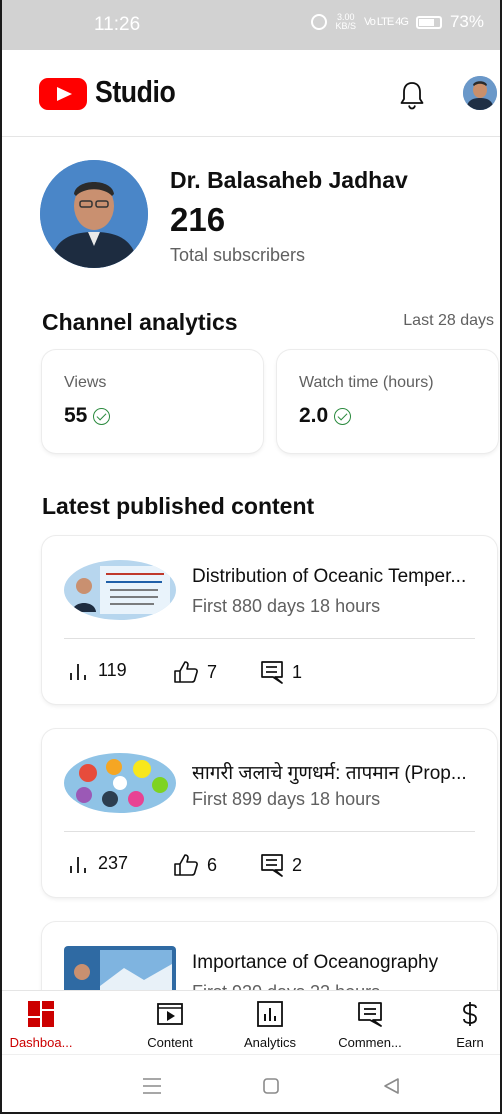  Describe the element at coordinates (251, 93) in the screenshot. I see `app-bar: Studio` at that location.